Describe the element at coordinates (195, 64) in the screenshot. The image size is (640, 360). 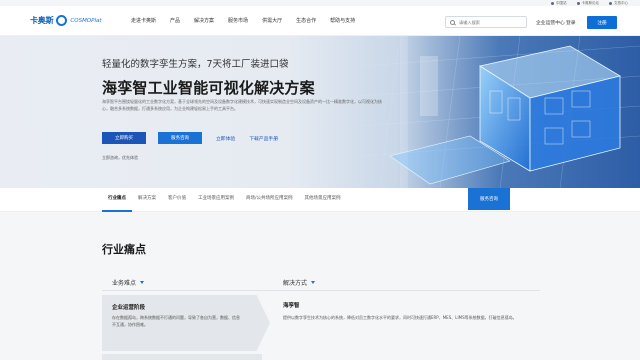
I see `hero-subtitle: 轻量化的数字孪生方案，7天将工厂装进口袋` at that location.